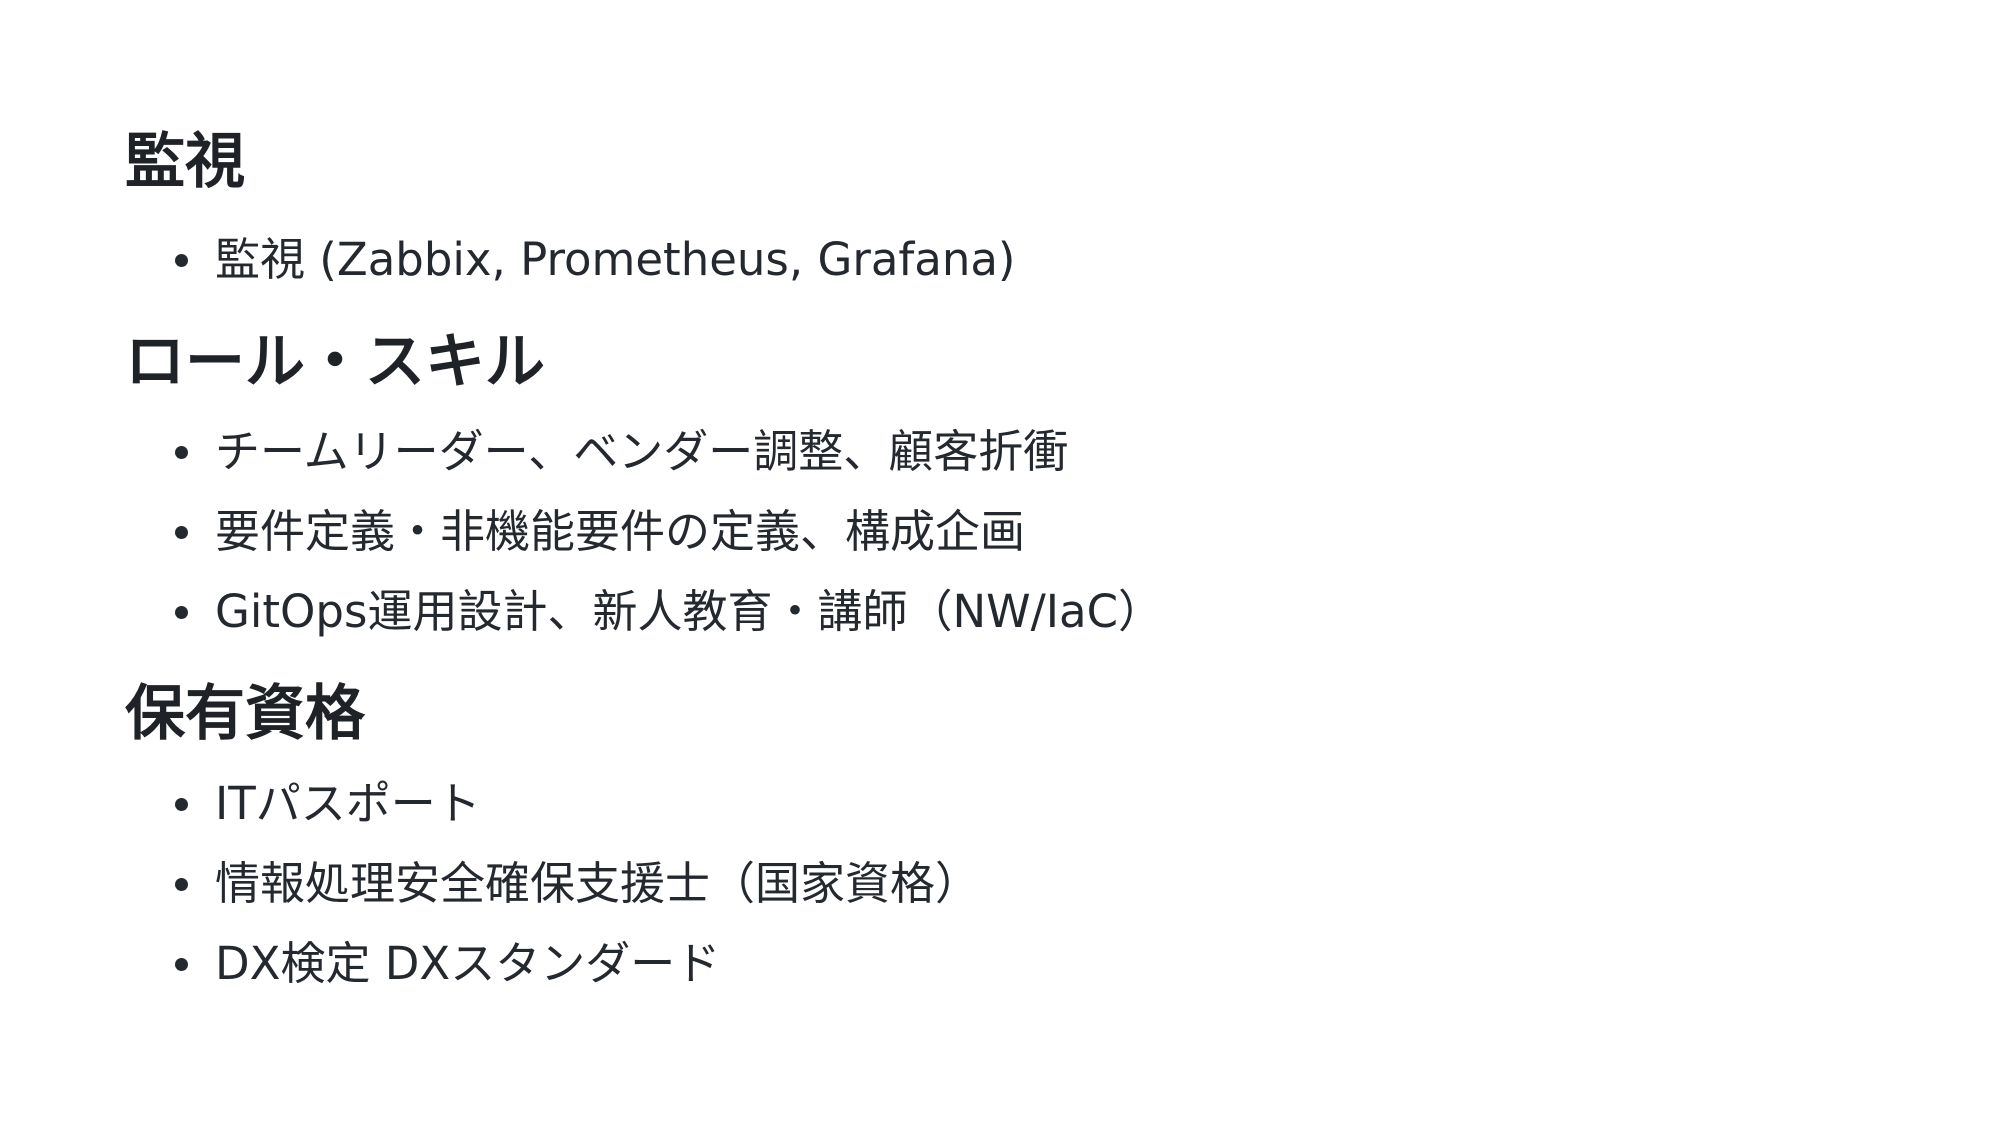 The width and height of the screenshot is (2000, 1125). I want to click on monitoring-list: 監視 (Zabbix, Prometheus, Grafana), so click(1000, 260).